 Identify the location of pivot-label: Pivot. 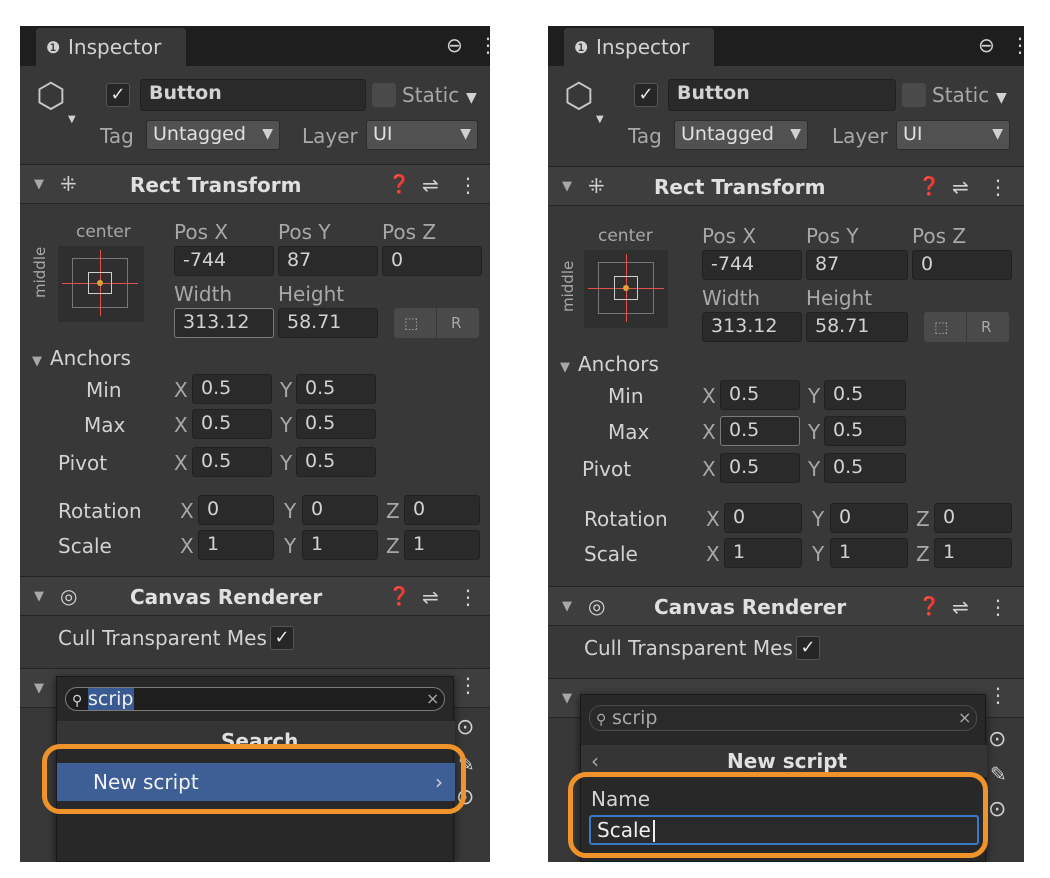
(83, 463).